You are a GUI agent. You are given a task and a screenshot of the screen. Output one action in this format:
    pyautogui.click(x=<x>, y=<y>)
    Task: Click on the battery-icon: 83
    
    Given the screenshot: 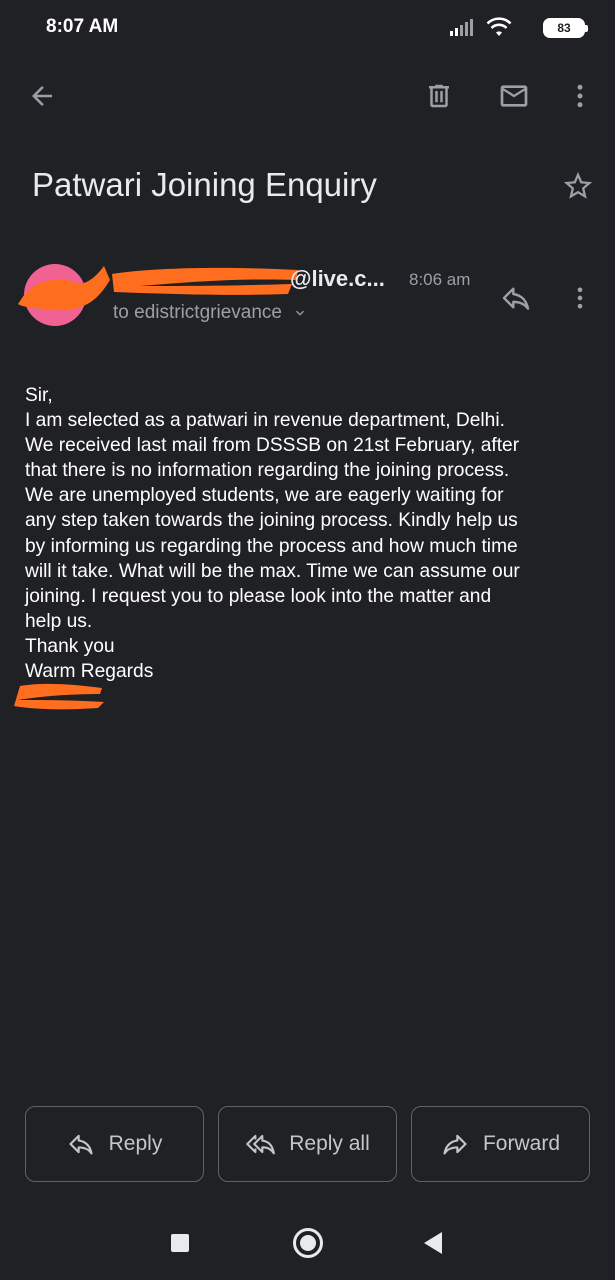 What is the action you would take?
    pyautogui.click(x=565, y=28)
    